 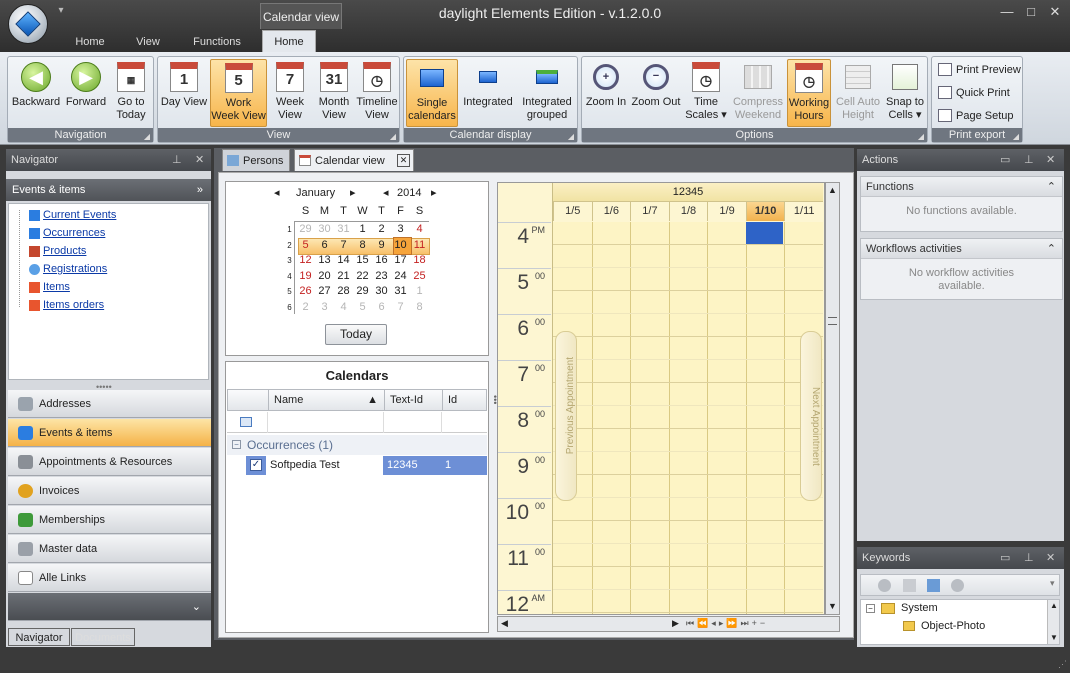 What do you see at coordinates (305, 307) in the screenshot?
I see `day-cell: 2` at bounding box center [305, 307].